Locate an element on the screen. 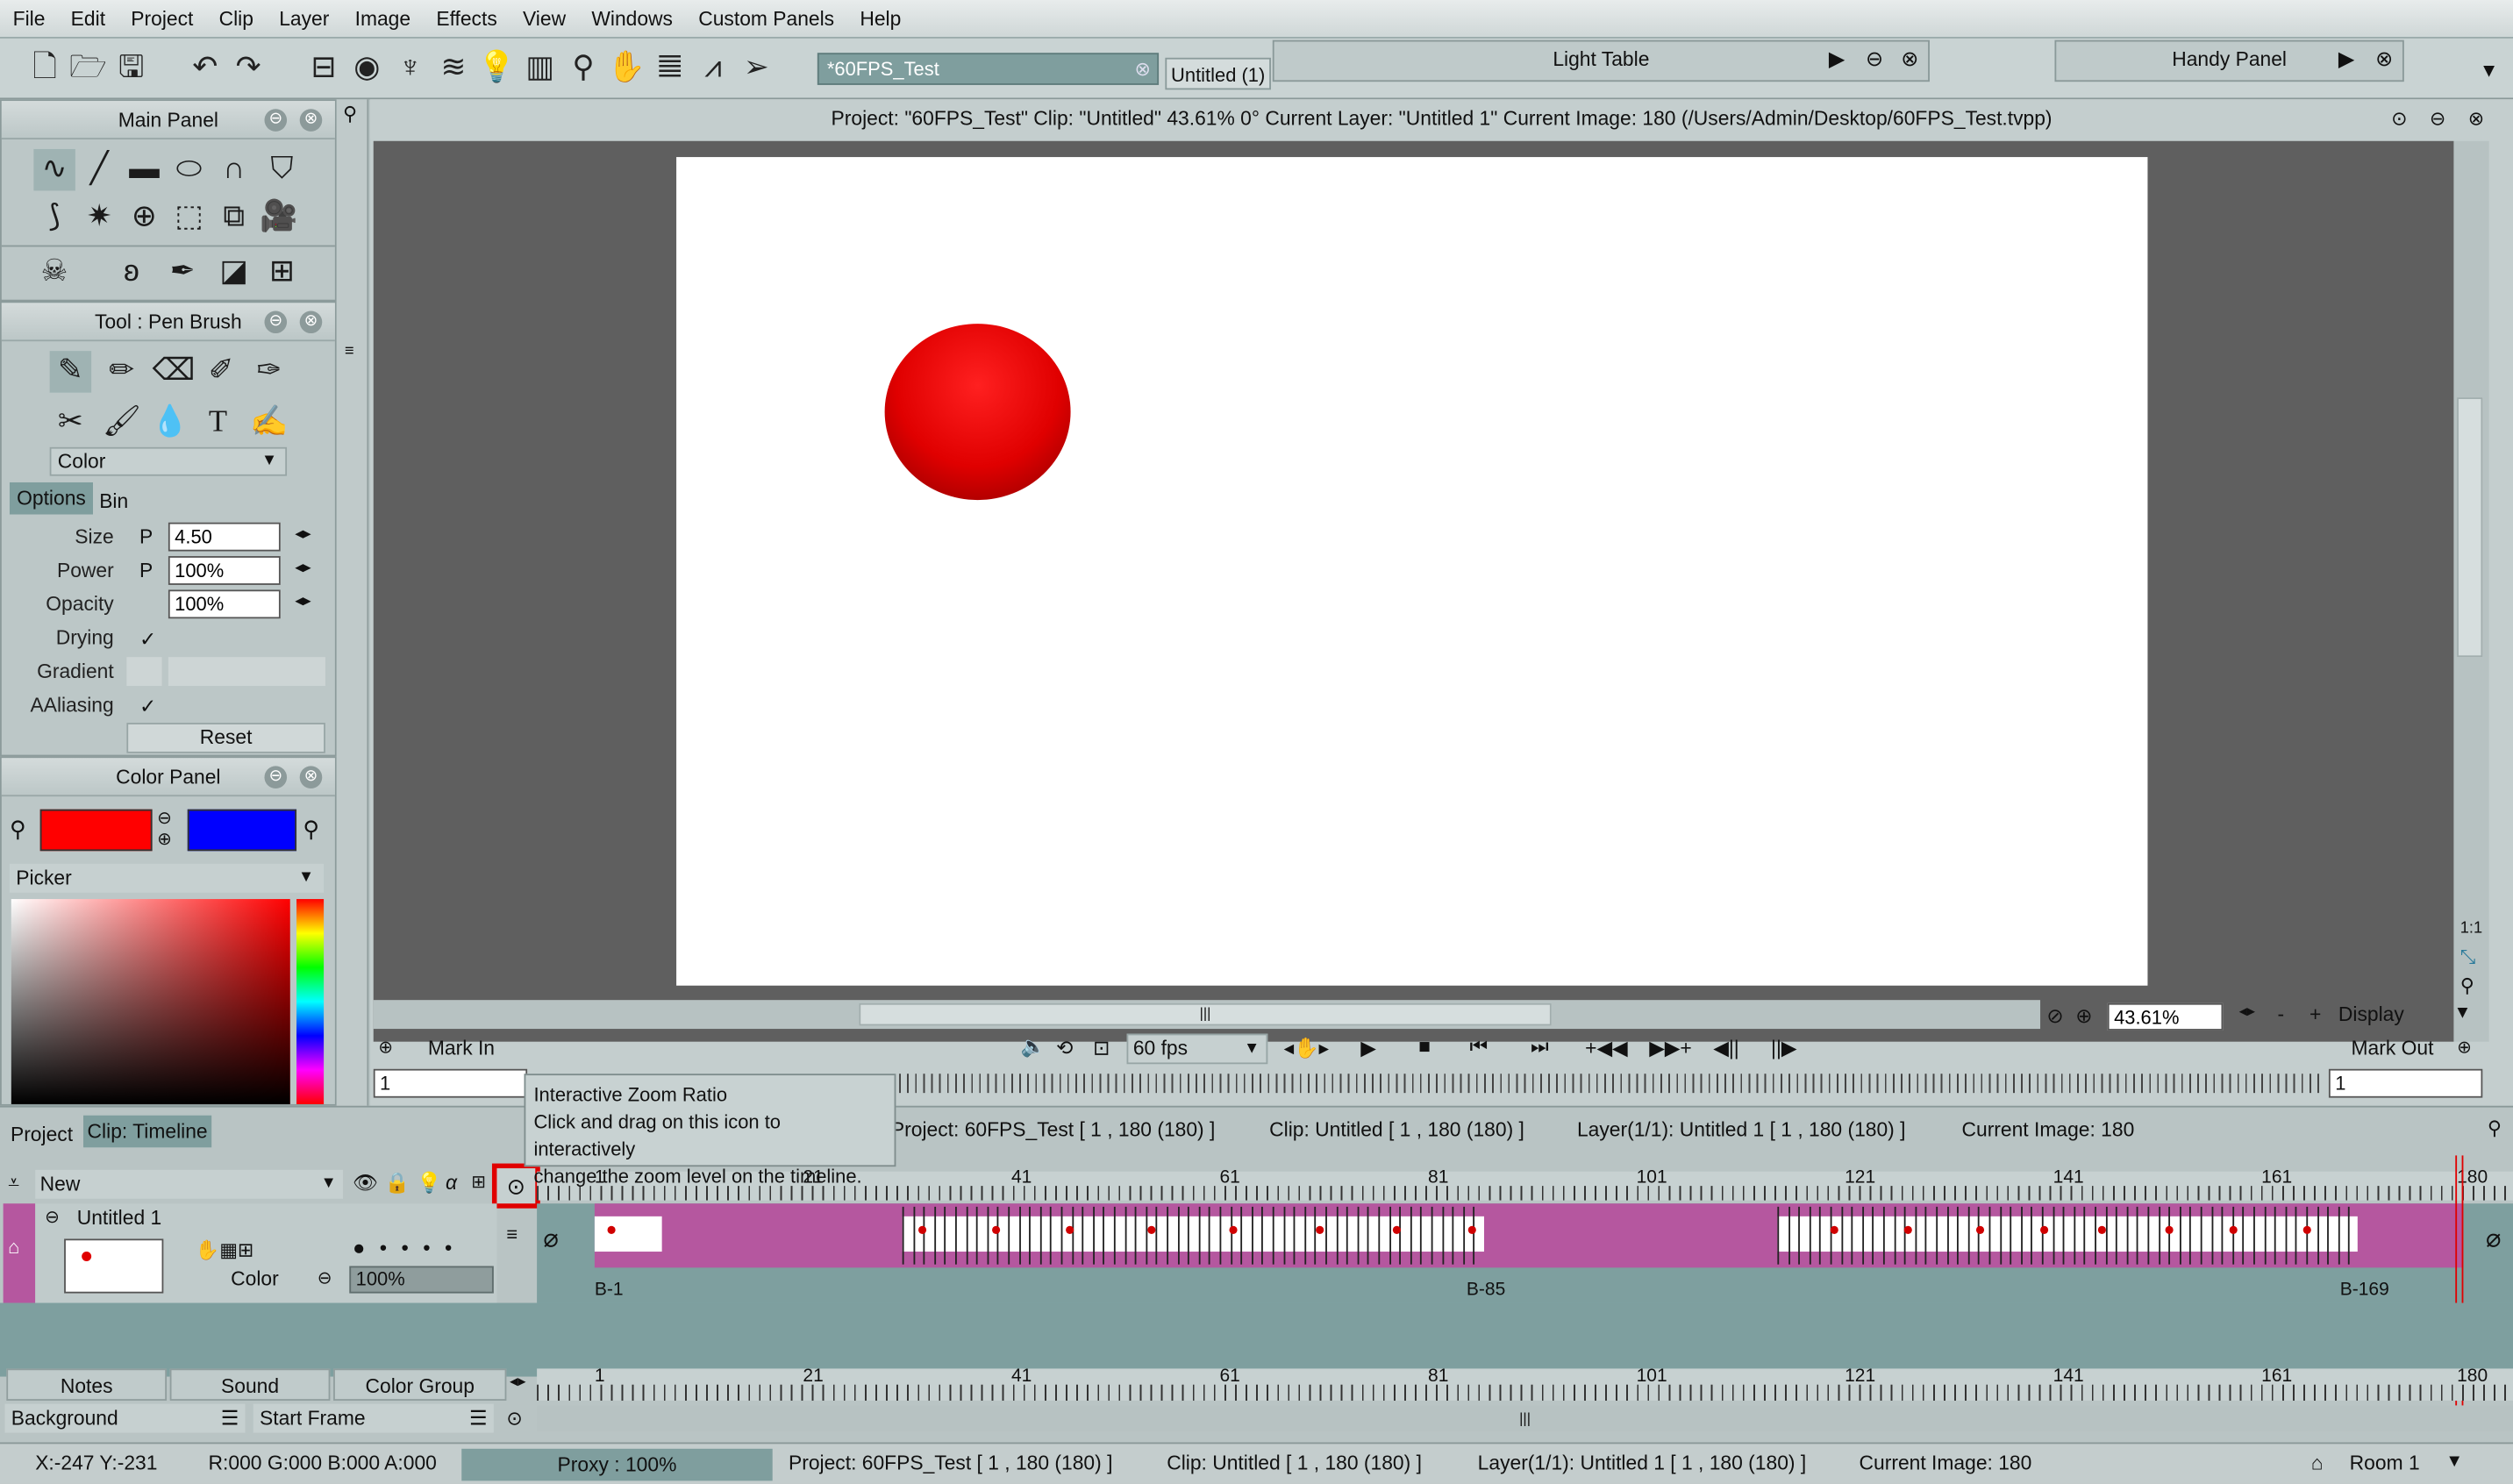  brush-panel-icon: ♆ is located at coordinates (411, 69).